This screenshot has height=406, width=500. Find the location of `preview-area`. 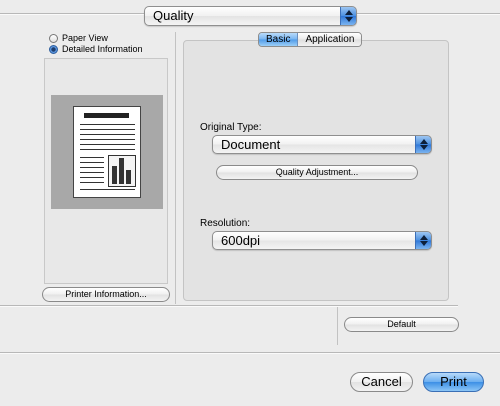

preview-area is located at coordinates (107, 152).